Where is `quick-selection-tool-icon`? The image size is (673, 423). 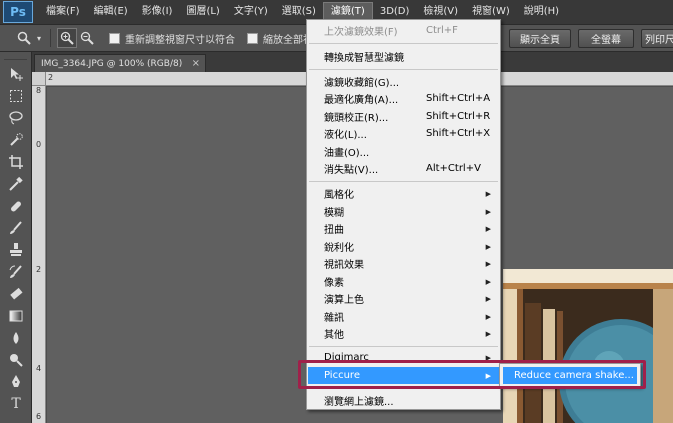 quick-selection-tool-icon is located at coordinates (16, 140).